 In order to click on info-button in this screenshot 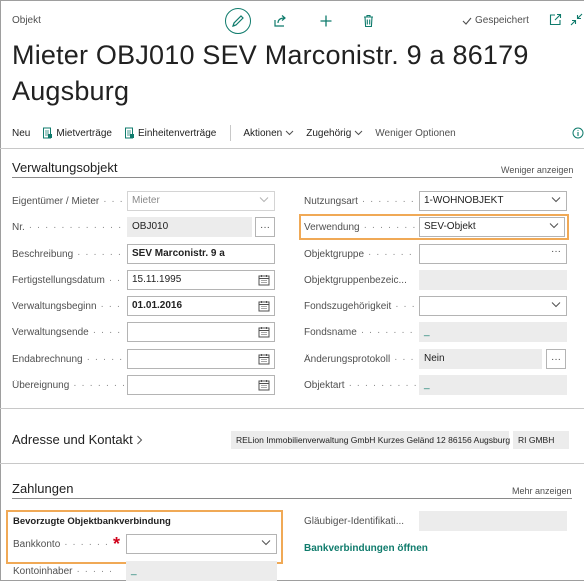, I will do `click(578, 135)`.